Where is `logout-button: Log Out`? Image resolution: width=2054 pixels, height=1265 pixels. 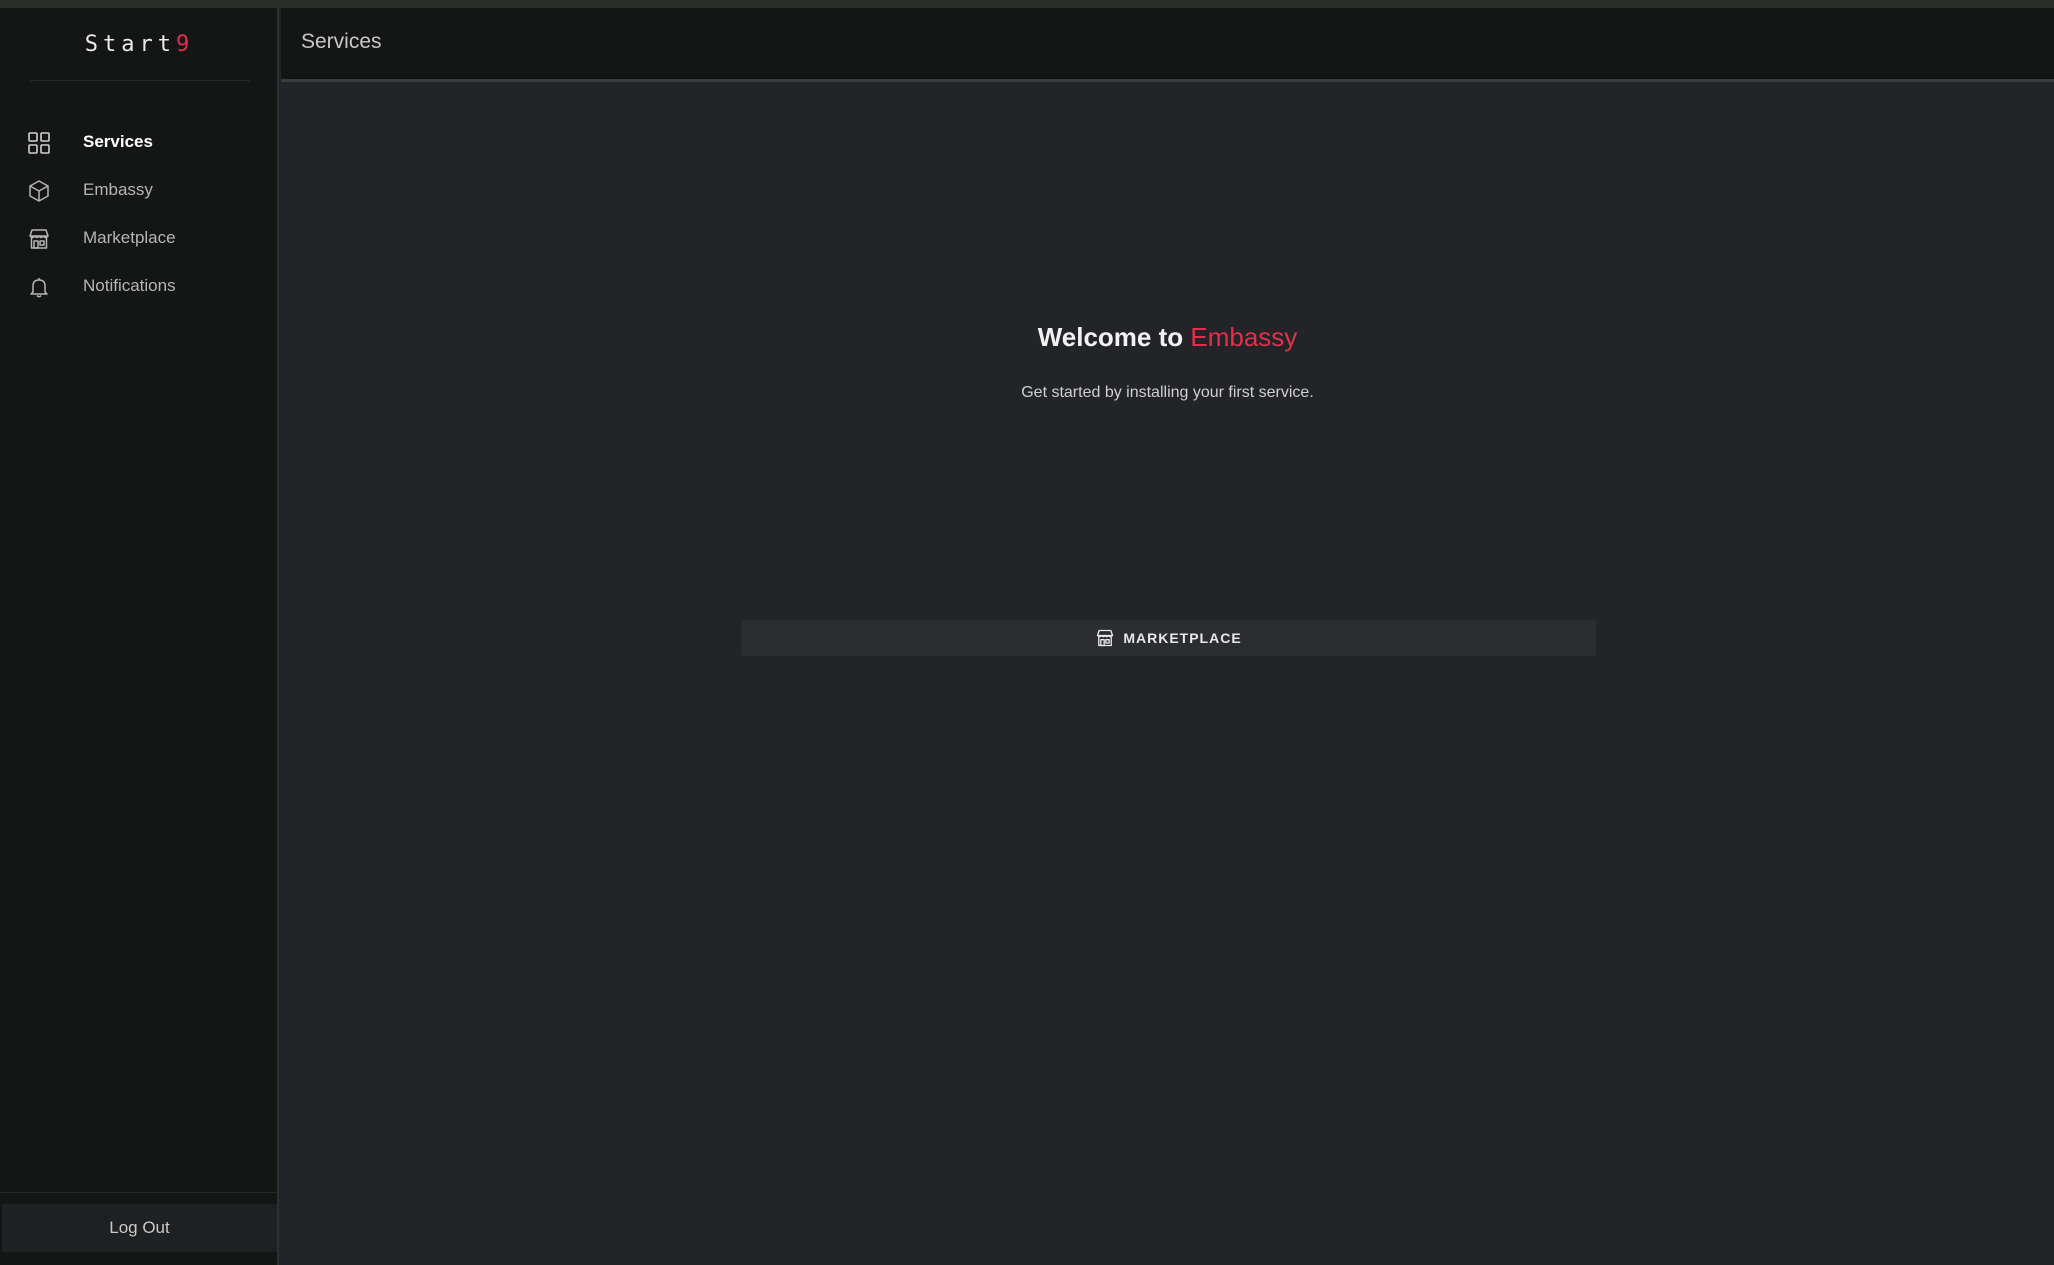
logout-button: Log Out is located at coordinates (139, 1228).